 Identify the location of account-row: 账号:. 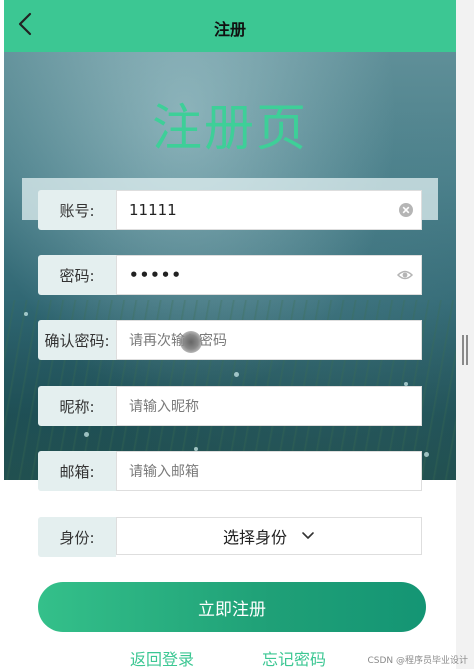
(230, 210).